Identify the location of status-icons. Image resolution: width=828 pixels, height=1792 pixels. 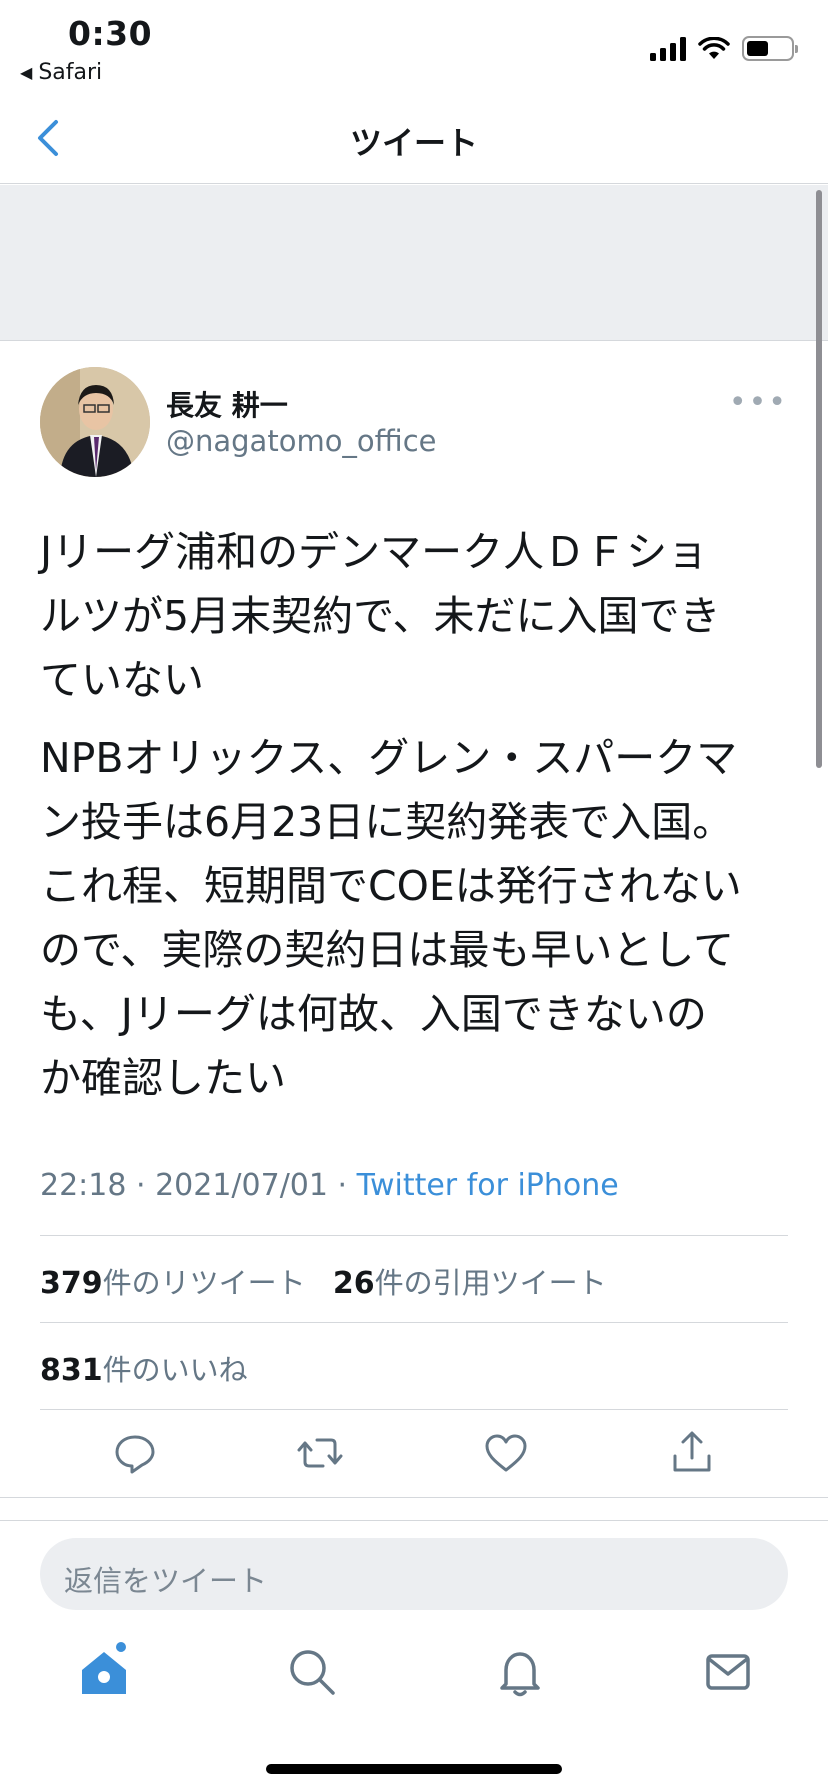
(724, 48).